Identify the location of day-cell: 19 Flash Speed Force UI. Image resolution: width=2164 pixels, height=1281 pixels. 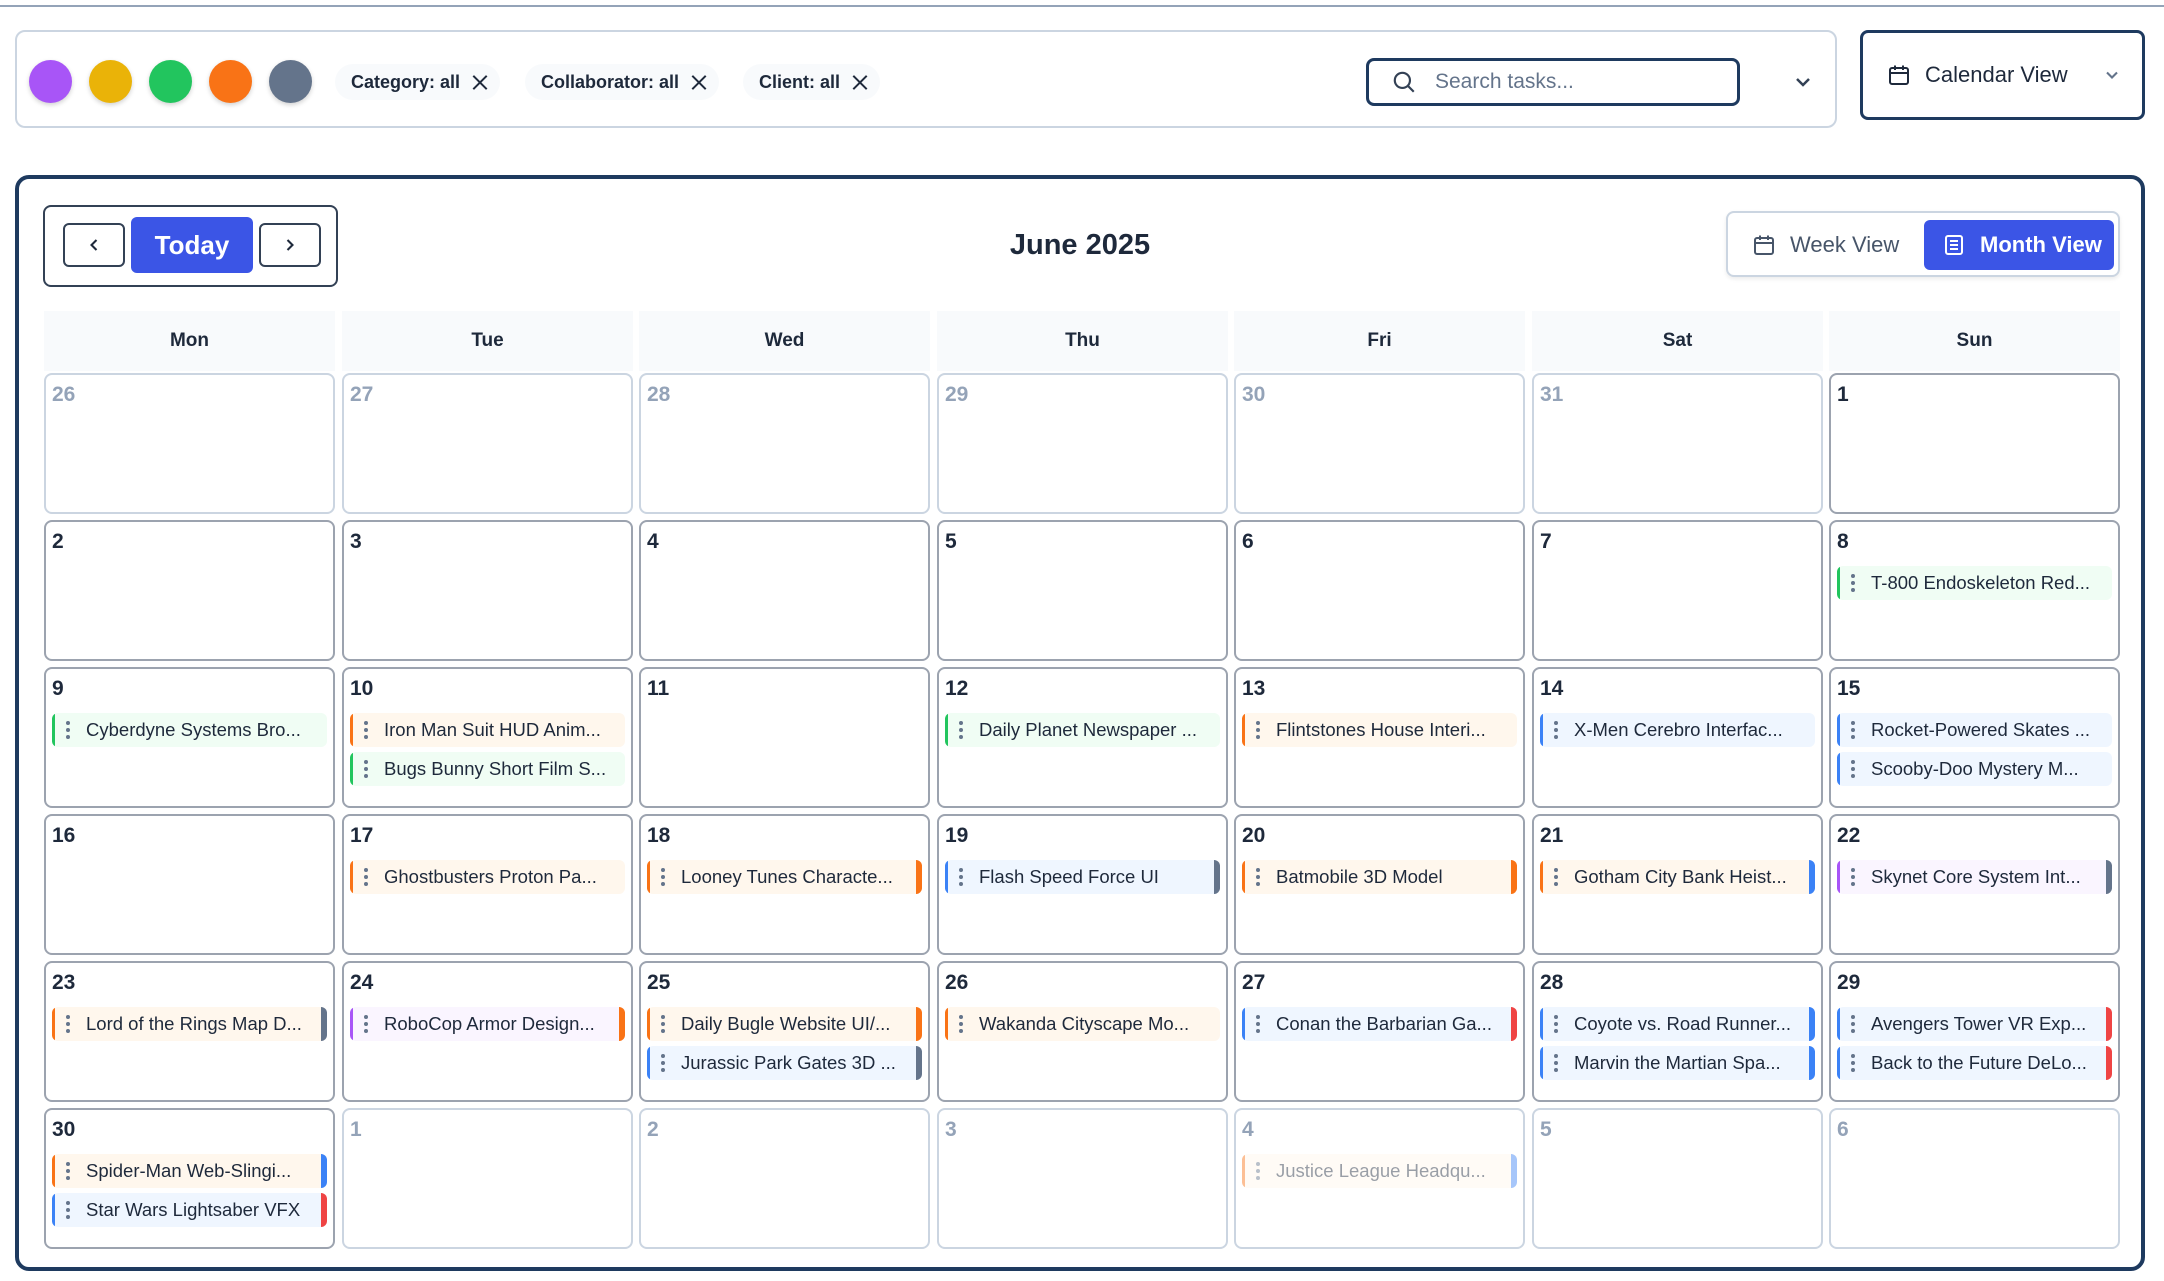
(1082, 884).